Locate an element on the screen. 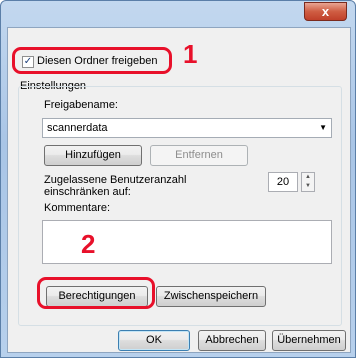 The image size is (356, 358). apply-button: Übernehmen is located at coordinates (309, 340).